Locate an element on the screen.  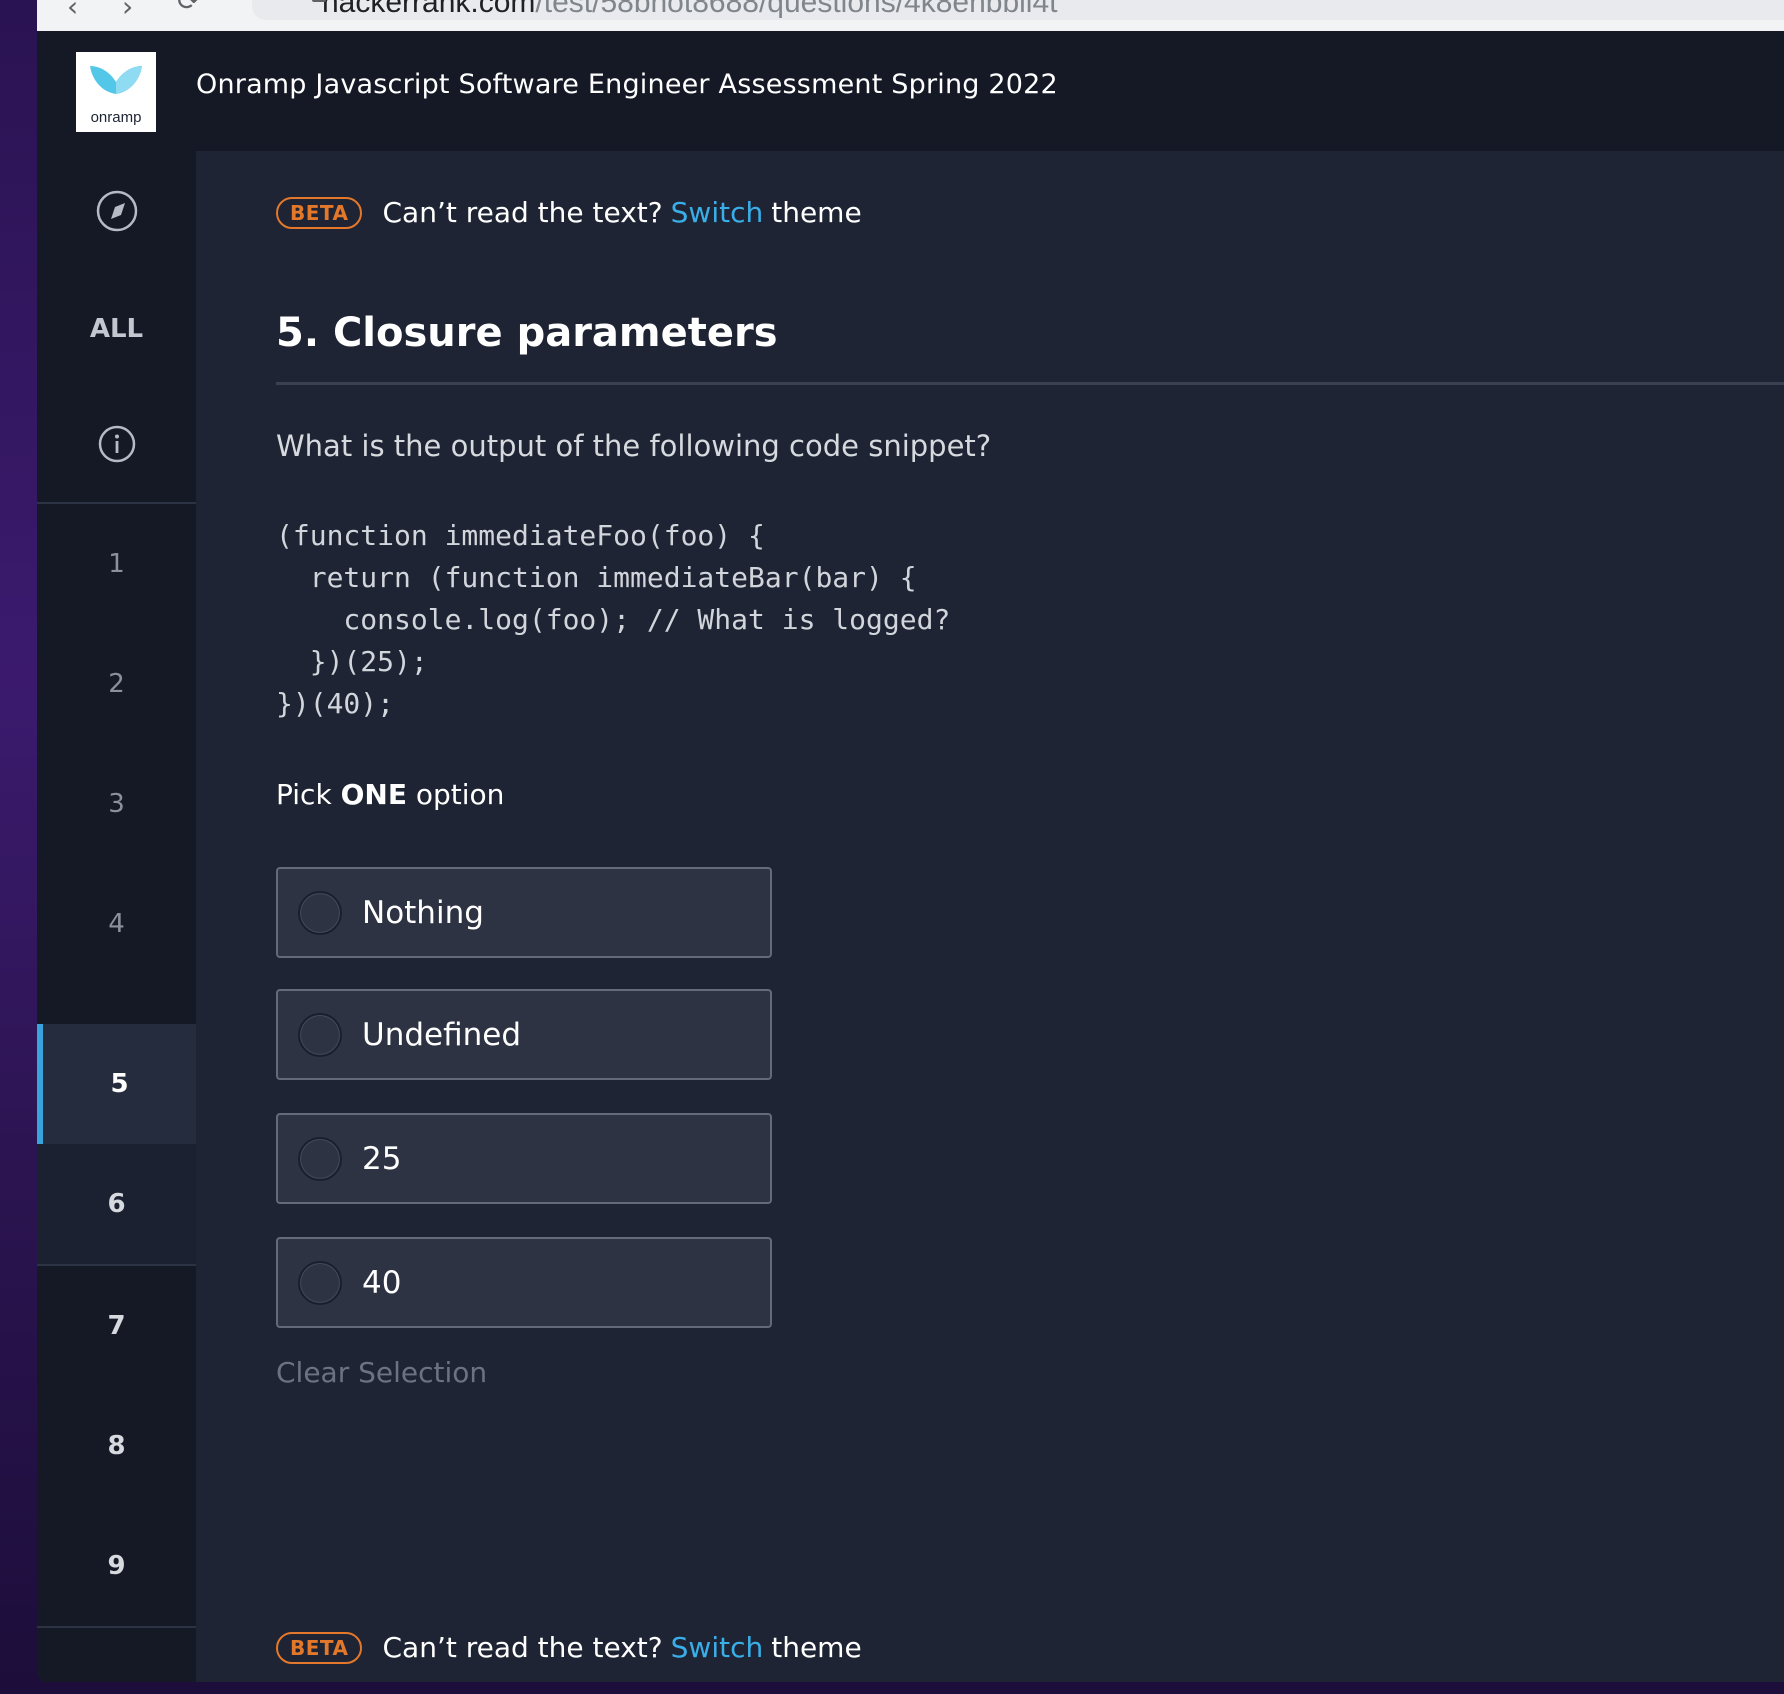
info-icon is located at coordinates (116, 444).